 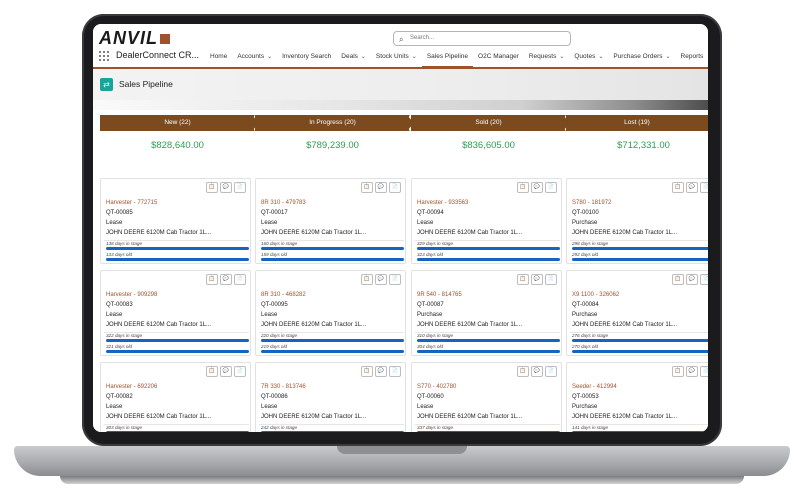 What do you see at coordinates (349, 56) in the screenshot?
I see `nav-item-label: Deals` at bounding box center [349, 56].